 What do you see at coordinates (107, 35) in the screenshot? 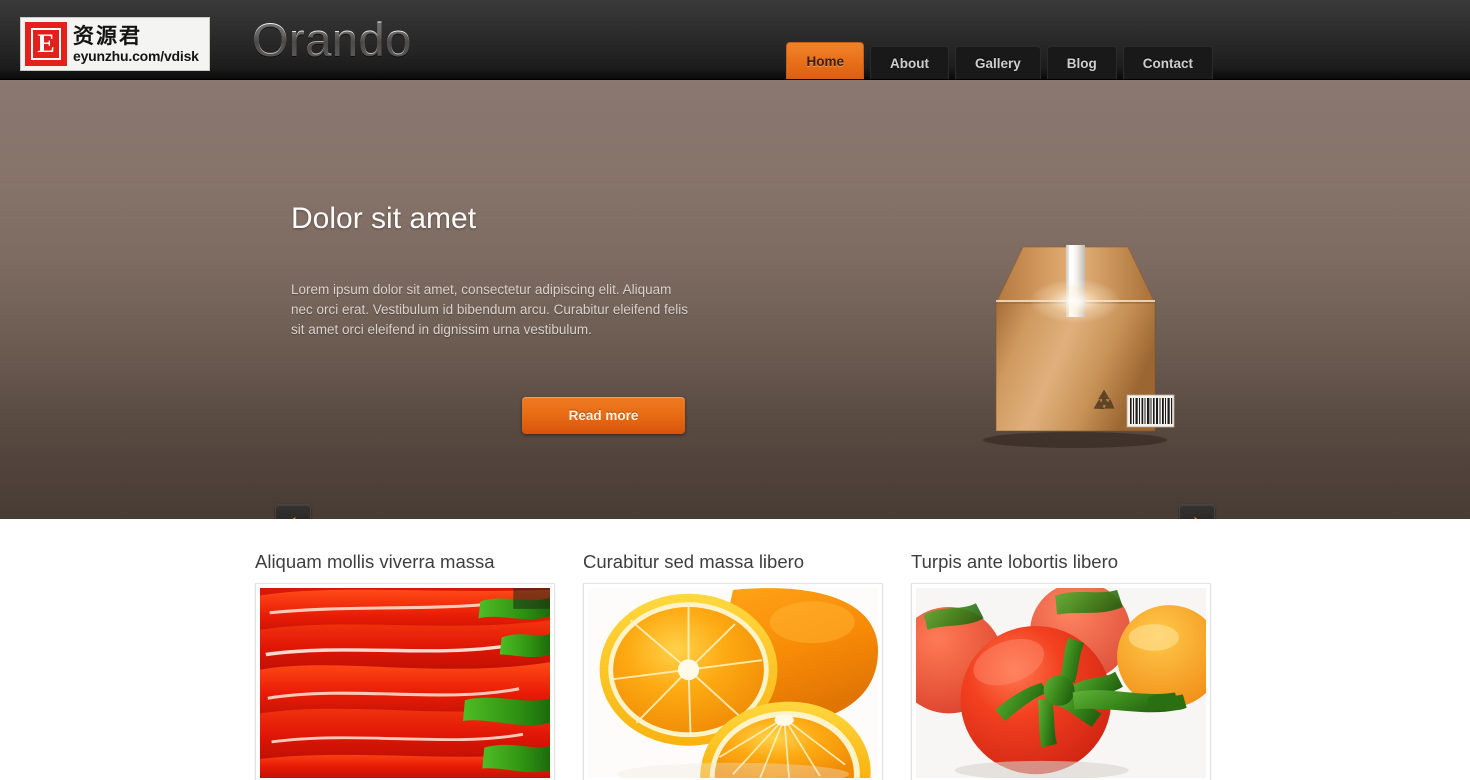
I see `logo-cn-text: 资源君` at bounding box center [107, 35].